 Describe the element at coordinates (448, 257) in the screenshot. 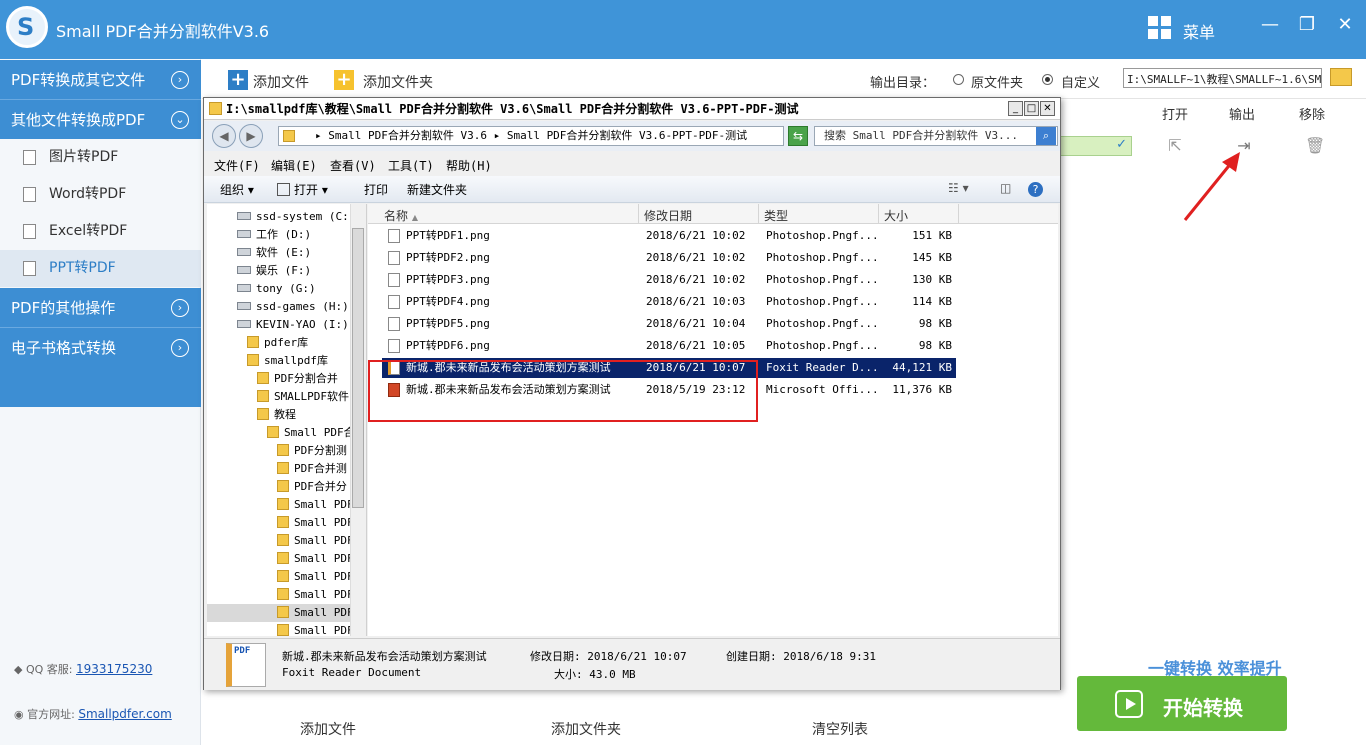

I see `file-name: PPT转PDF2.png` at that location.